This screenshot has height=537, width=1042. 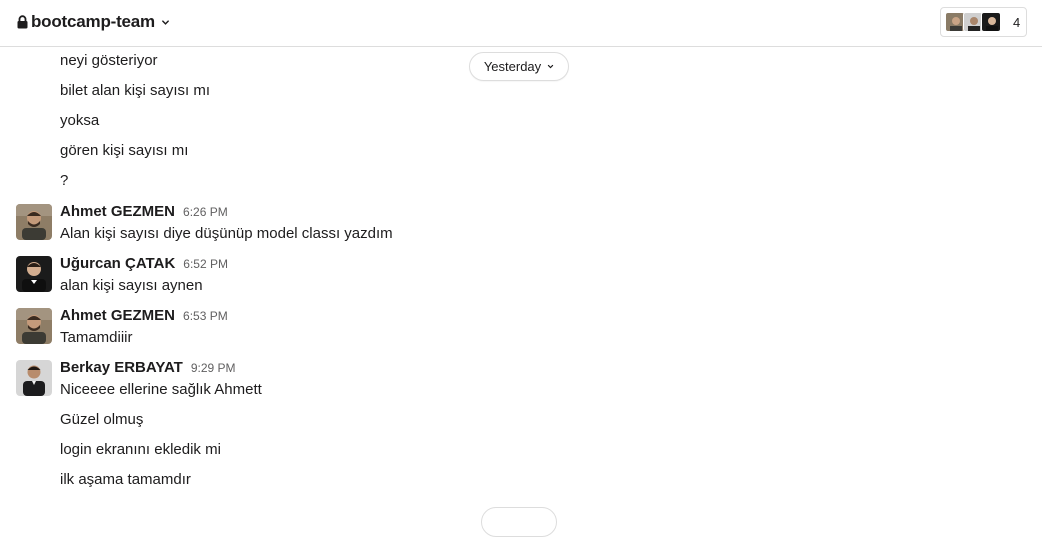 What do you see at coordinates (125, 479) in the screenshot?
I see `message-text: ilk aşama tamamdır` at bounding box center [125, 479].